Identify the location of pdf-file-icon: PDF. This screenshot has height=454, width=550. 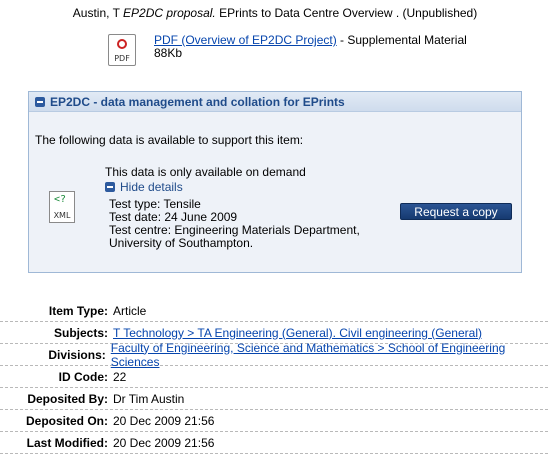
(122, 50).